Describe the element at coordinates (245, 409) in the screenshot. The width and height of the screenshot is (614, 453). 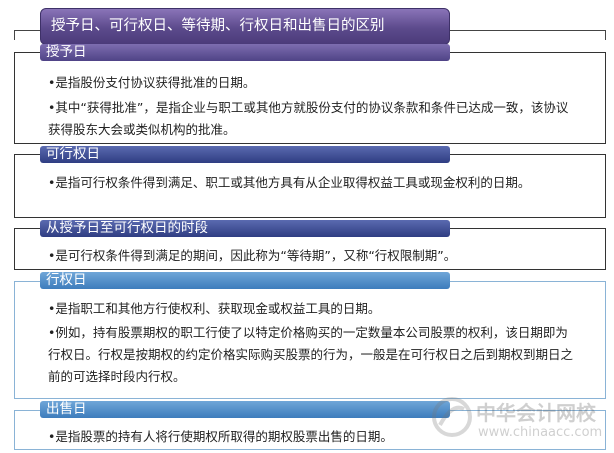
I see `section-header-sale-date: 出售日` at that location.